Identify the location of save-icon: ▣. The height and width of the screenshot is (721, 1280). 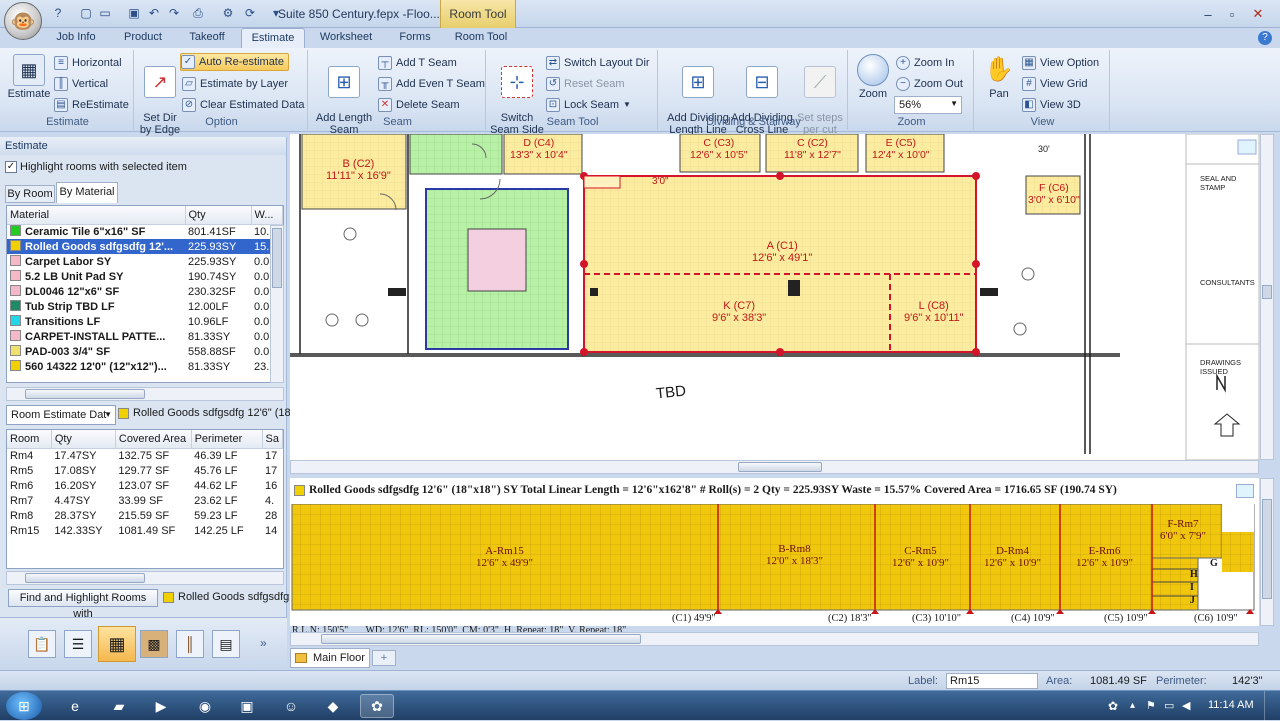
(134, 13).